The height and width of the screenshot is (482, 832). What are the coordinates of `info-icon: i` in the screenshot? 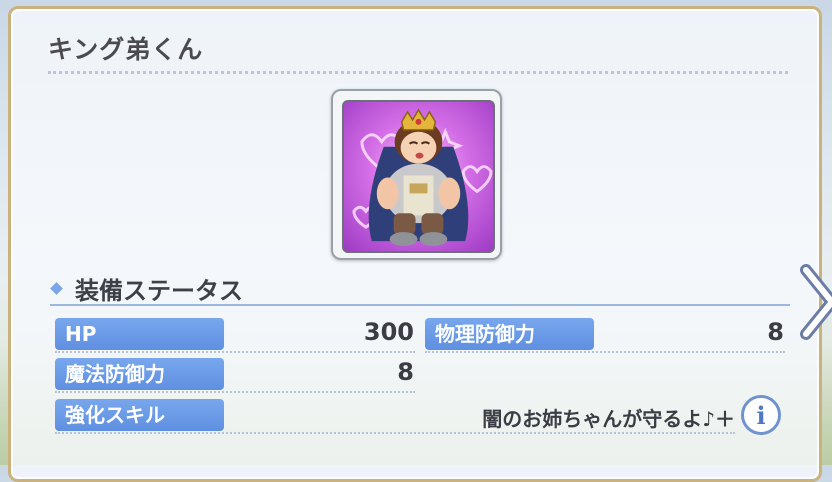 It's located at (761, 415).